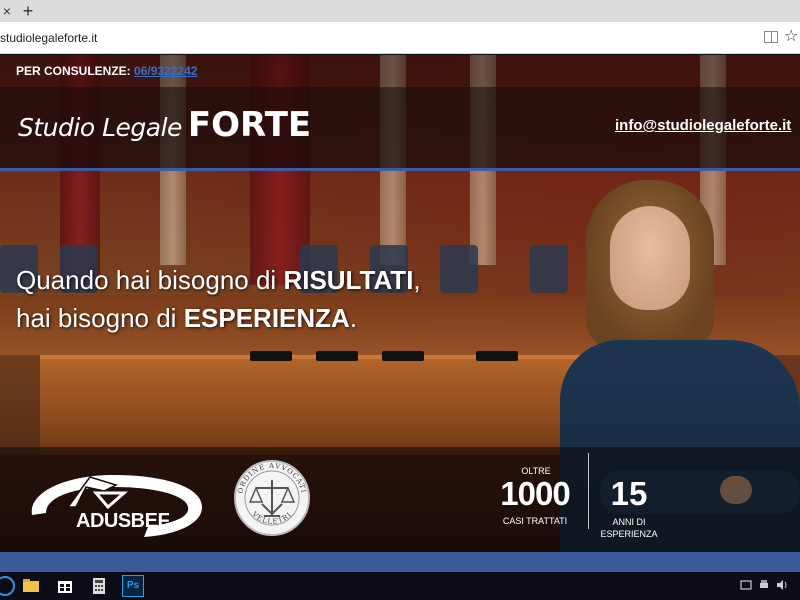 This screenshot has height=600, width=800. I want to click on address-bar: studiolegaleforte.it ☆, so click(400, 38).